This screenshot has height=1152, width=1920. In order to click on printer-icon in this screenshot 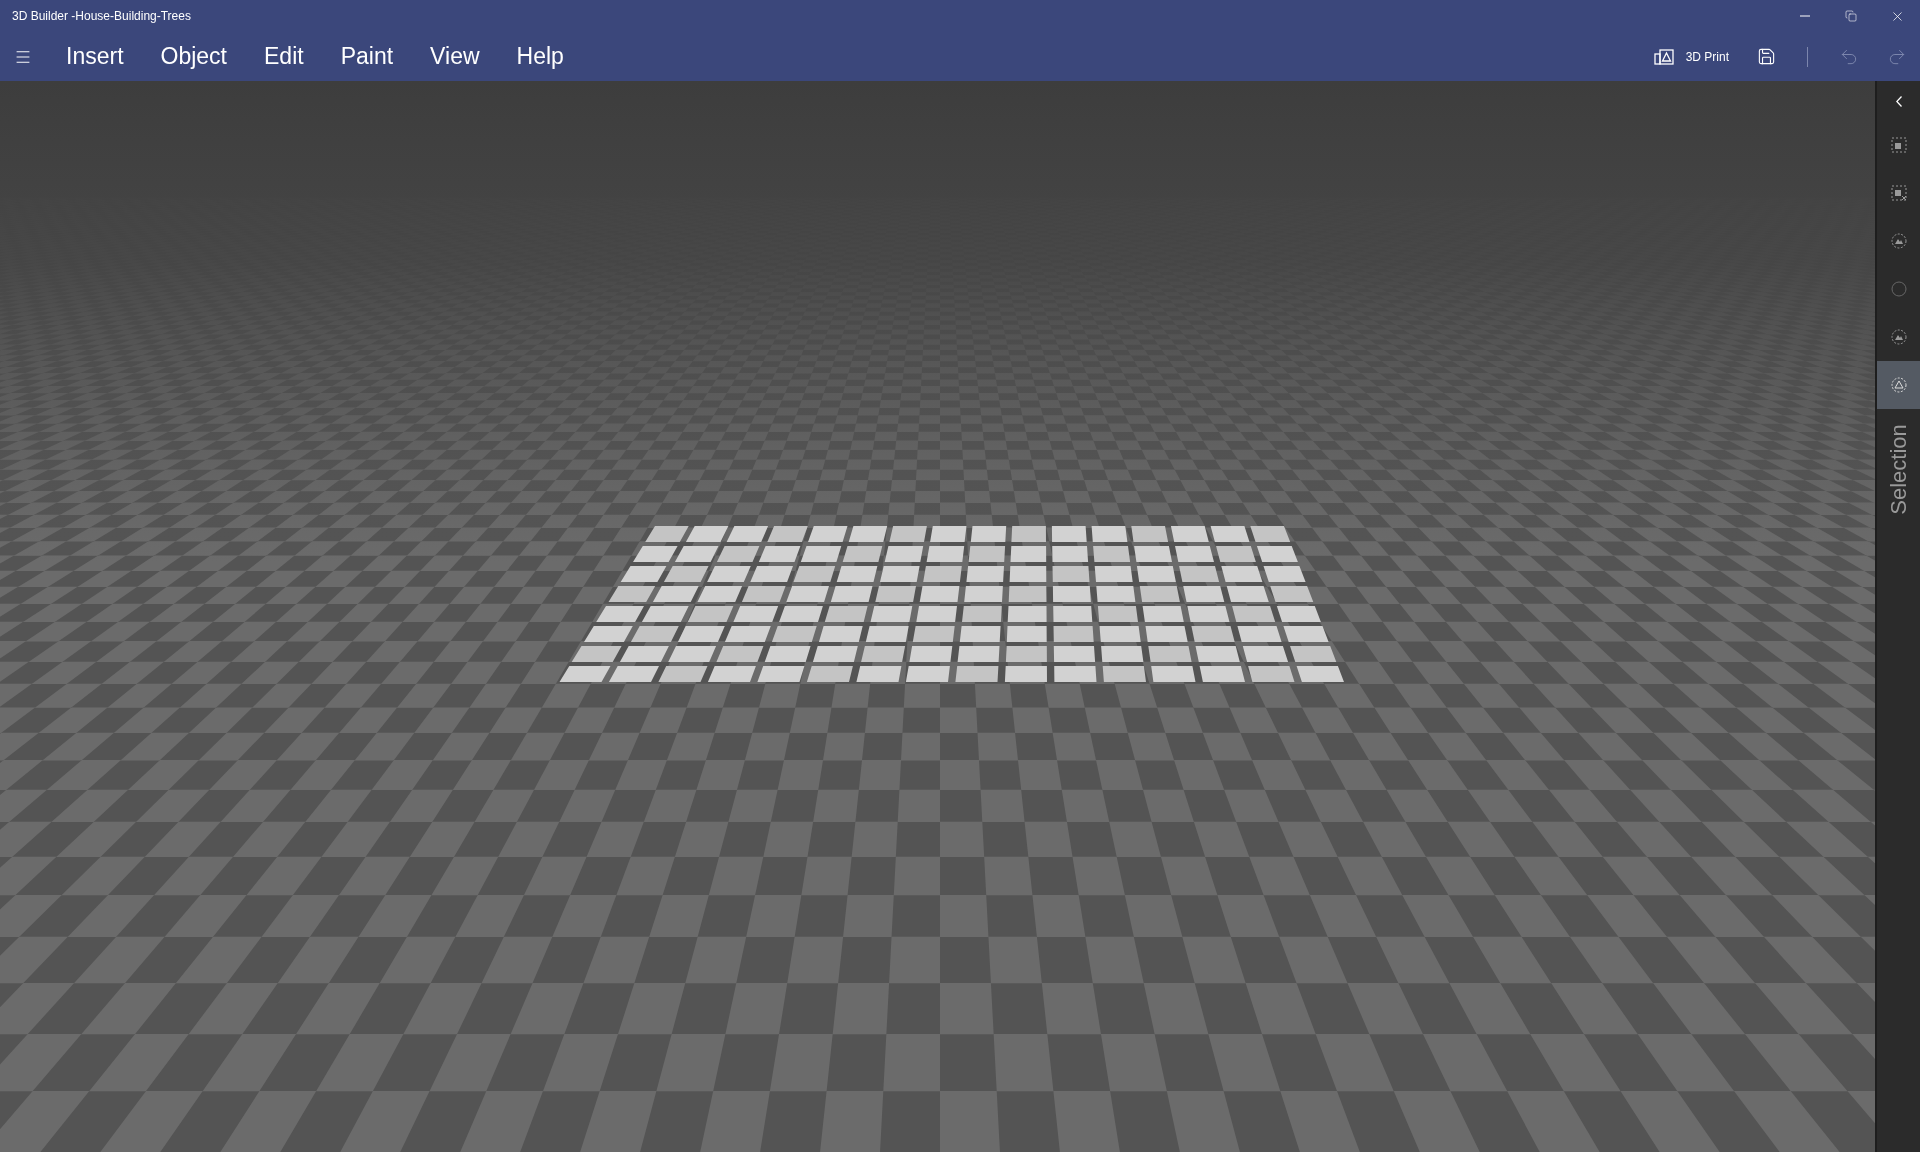, I will do `click(1663, 56)`.